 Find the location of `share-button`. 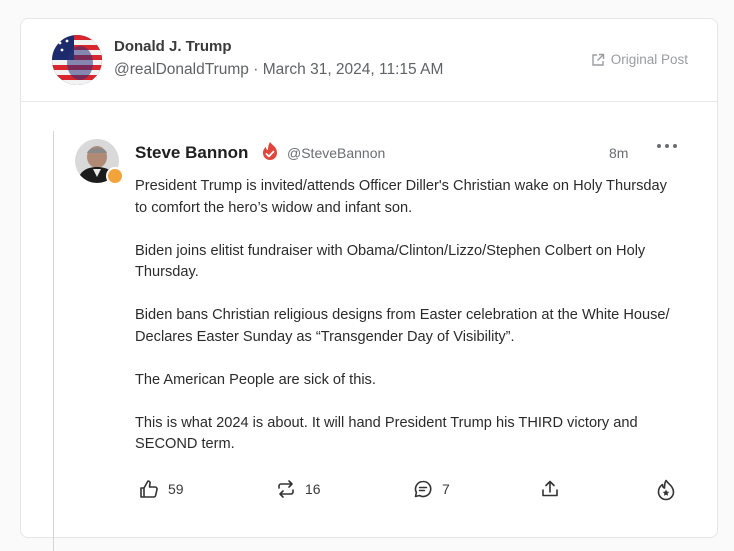

share-button is located at coordinates (550, 489).